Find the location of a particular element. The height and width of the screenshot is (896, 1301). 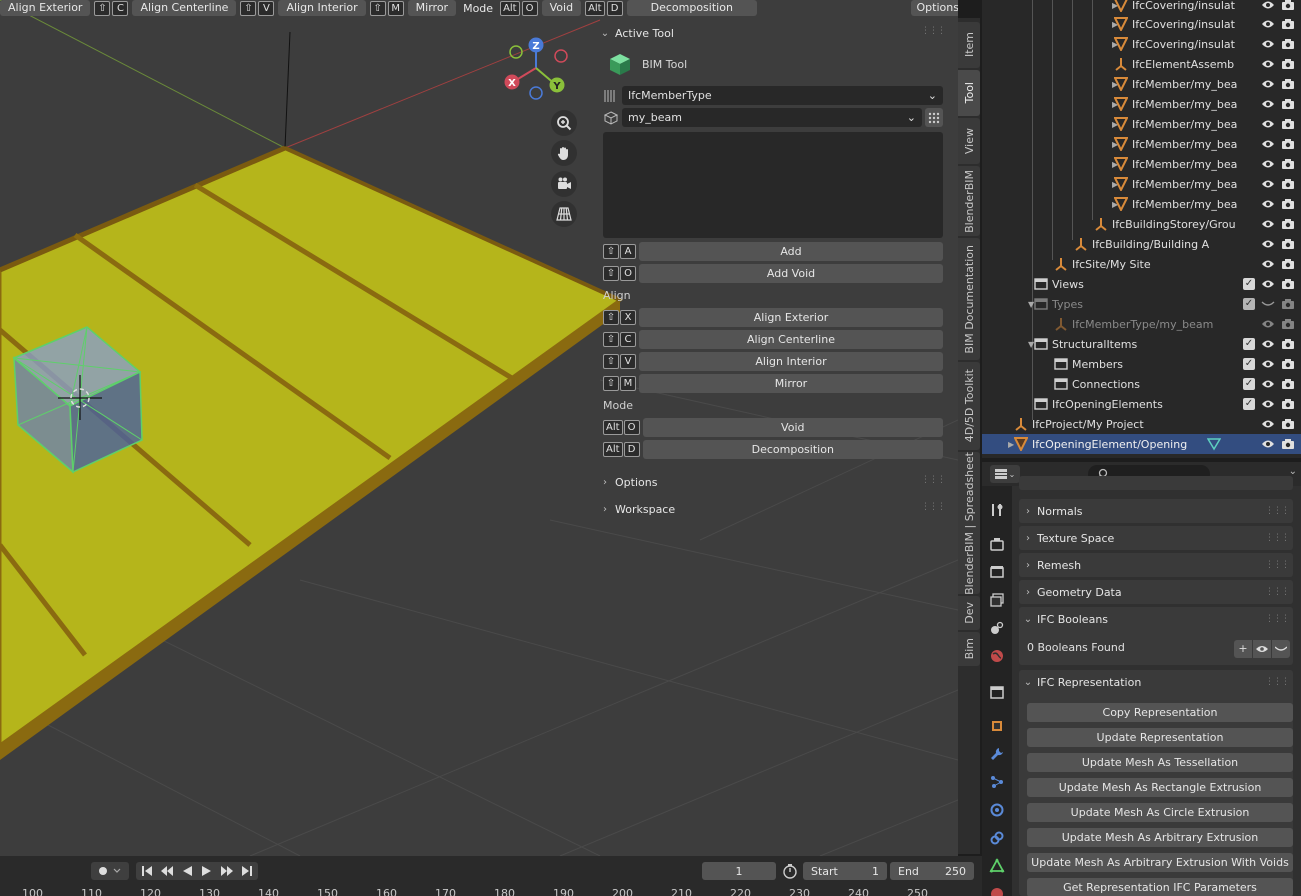

zoom-icon is located at coordinates (564, 123).